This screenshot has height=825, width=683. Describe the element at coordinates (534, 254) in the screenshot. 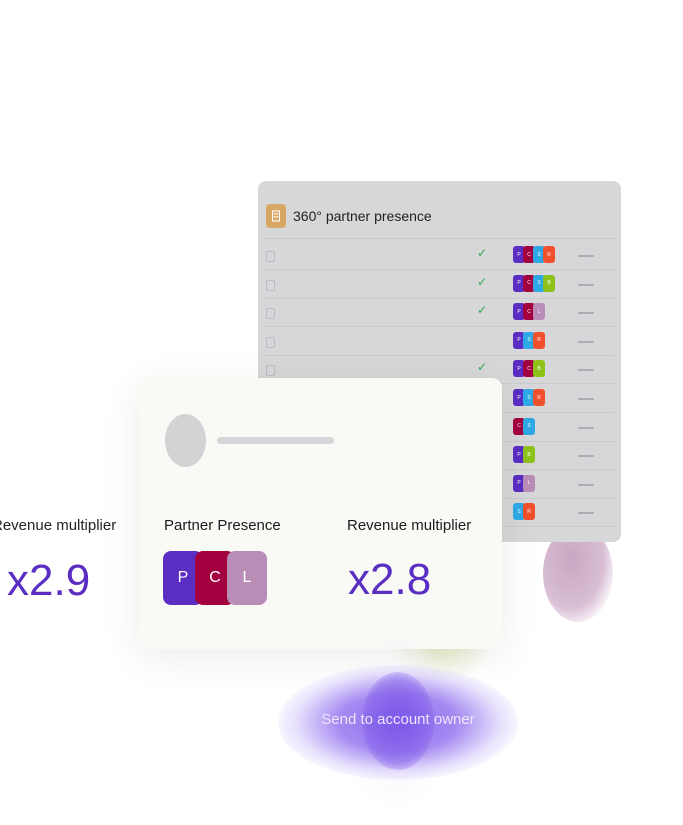

I see `partner-chip-group: PCSR` at that location.